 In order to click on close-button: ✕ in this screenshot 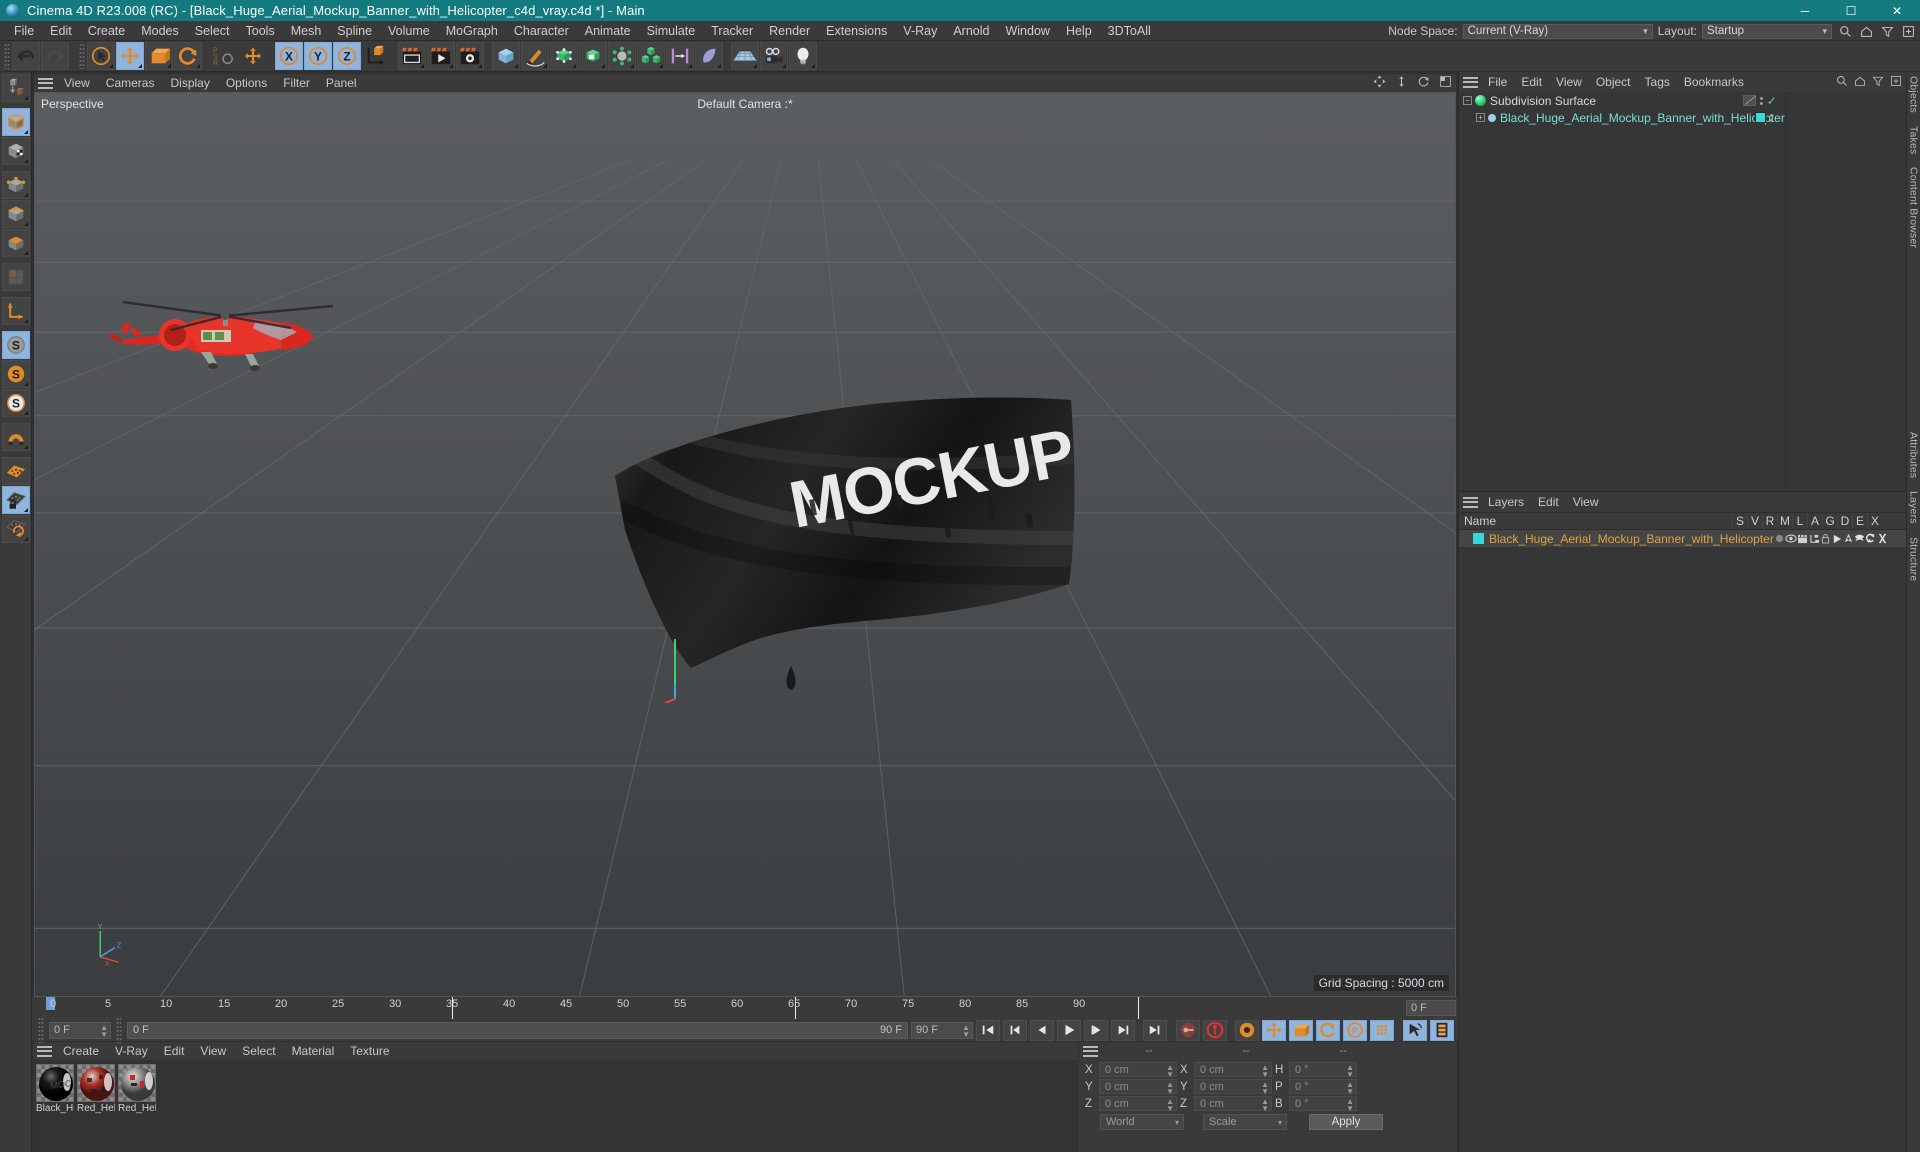, I will do `click(1897, 10)`.